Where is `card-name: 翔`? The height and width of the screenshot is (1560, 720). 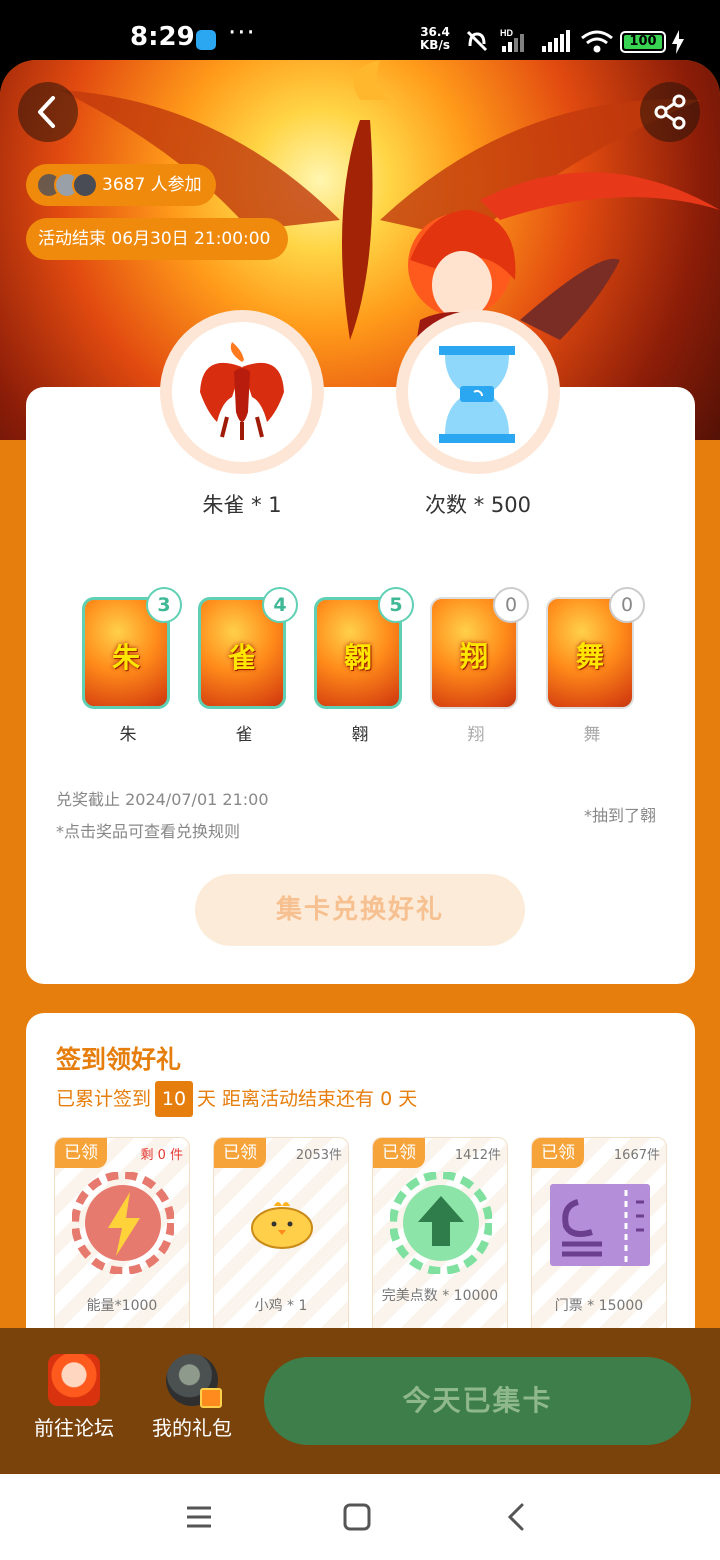
card-name: 翔 is located at coordinates (476, 735).